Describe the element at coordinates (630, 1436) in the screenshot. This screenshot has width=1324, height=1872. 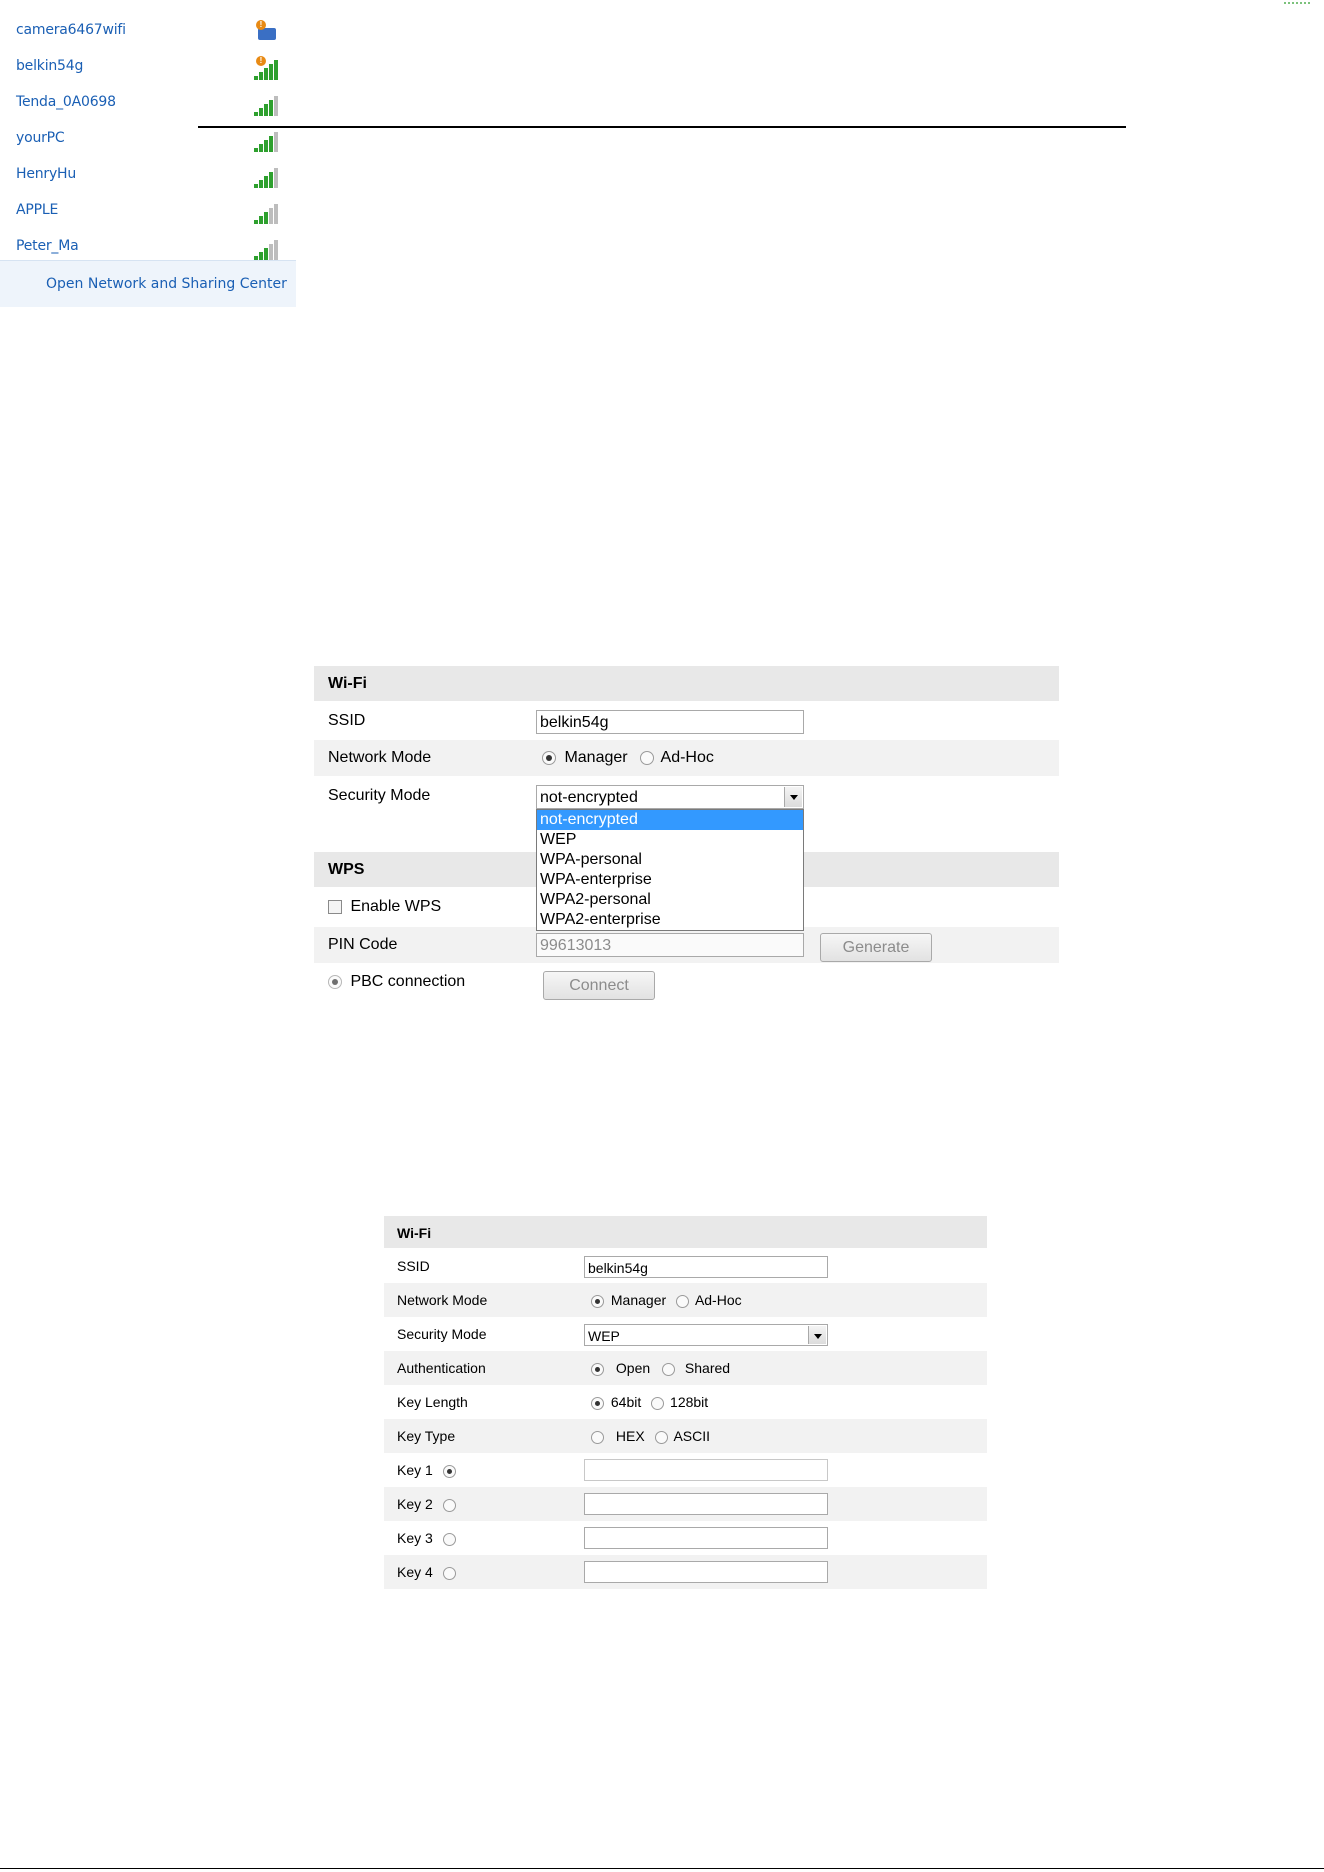
I see `key-type-hex-label: HEX` at that location.